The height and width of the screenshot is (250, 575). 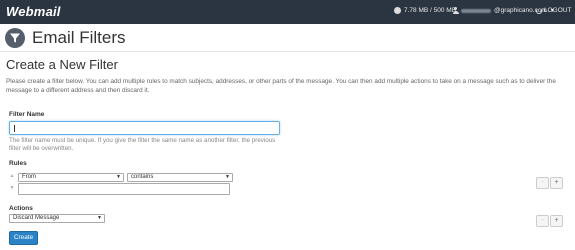 I want to click on remove-action-button: -, so click(x=542, y=221).